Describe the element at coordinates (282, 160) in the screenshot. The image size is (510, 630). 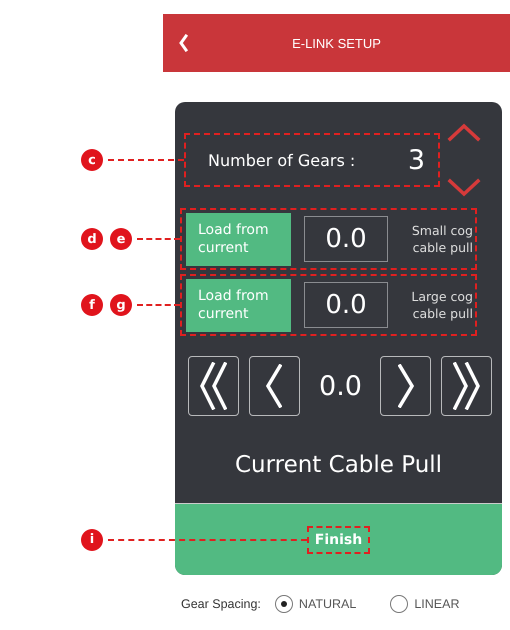
I see `gears-label: Number of Gears :` at that location.